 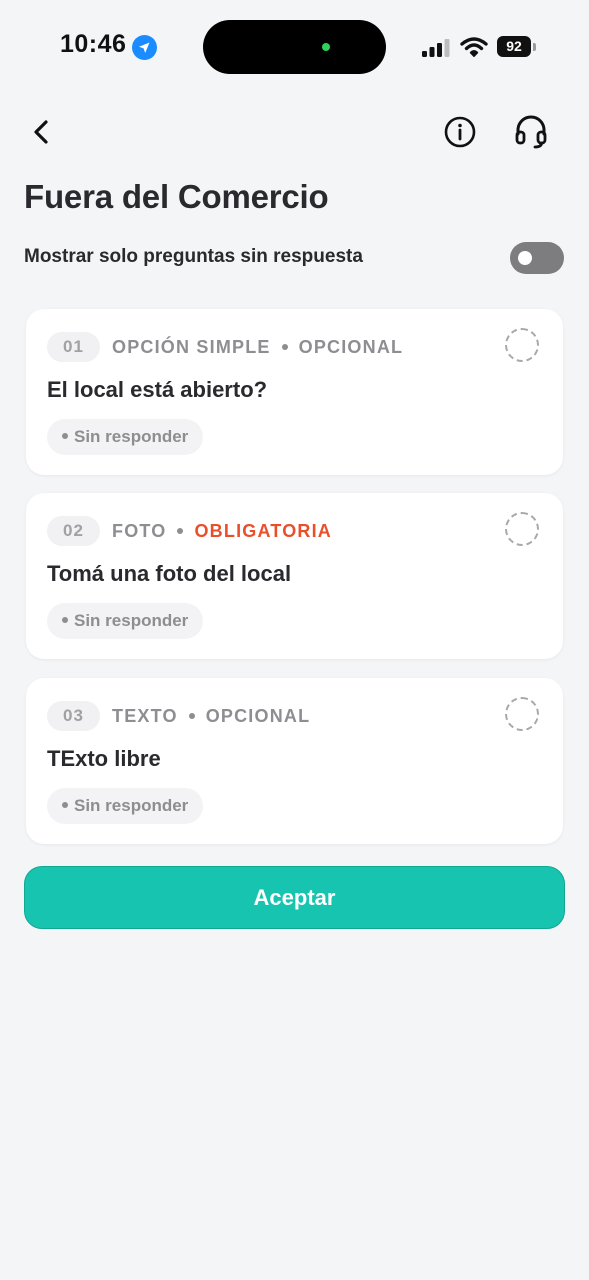 I want to click on headset-icon, so click(x=531, y=132).